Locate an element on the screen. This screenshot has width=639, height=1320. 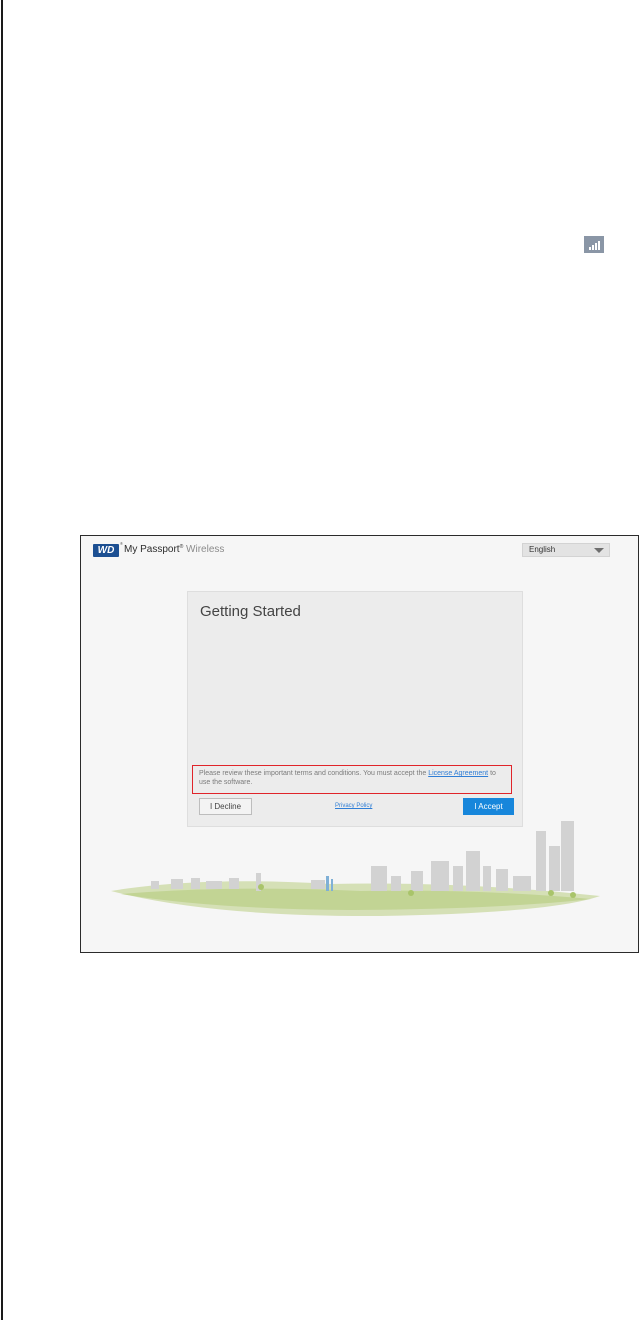
language-select-value: English is located at coordinates (542, 549).